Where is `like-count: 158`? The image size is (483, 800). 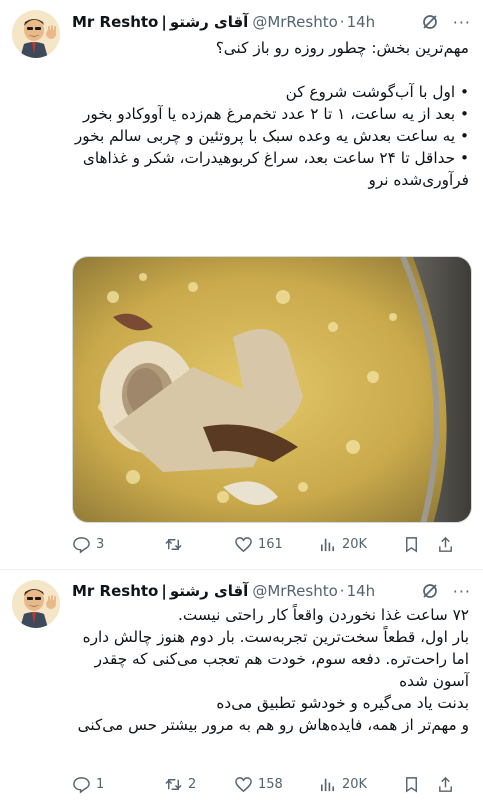 like-count: 158 is located at coordinates (270, 784).